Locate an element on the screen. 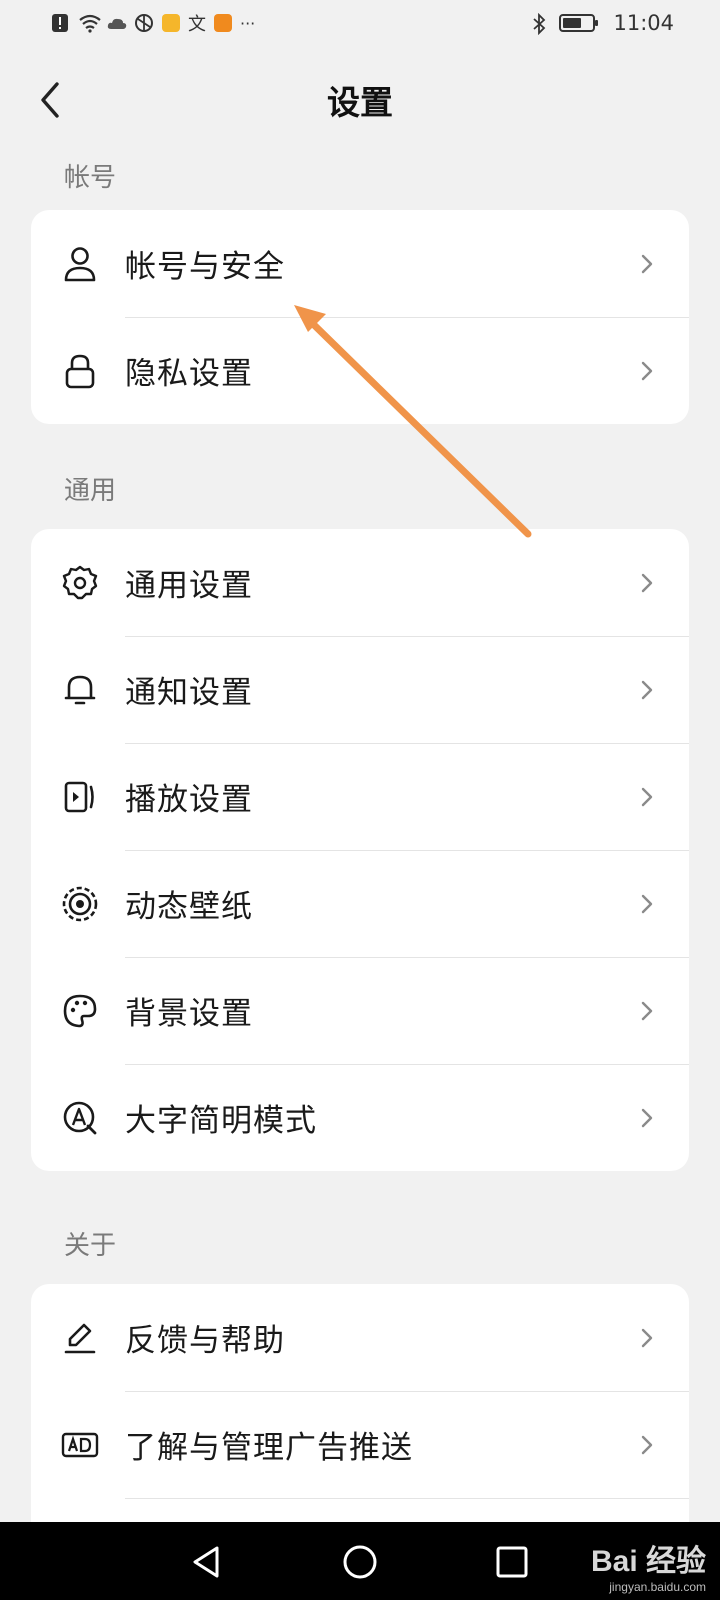 The width and height of the screenshot is (720, 1600). about-card: 反馈与帮助 了解与管理广告推送 is located at coordinates (360, 1409).